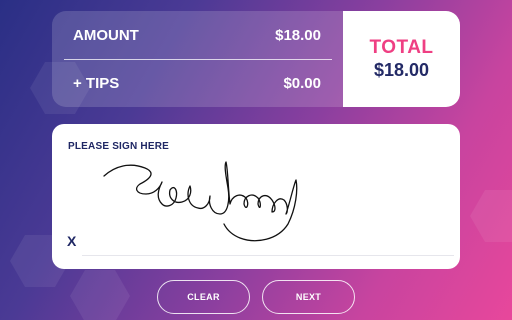 The image size is (512, 320). Describe the element at coordinates (118, 146) in the screenshot. I see `signature-prompt: PLEASE SIGN HERE` at that location.